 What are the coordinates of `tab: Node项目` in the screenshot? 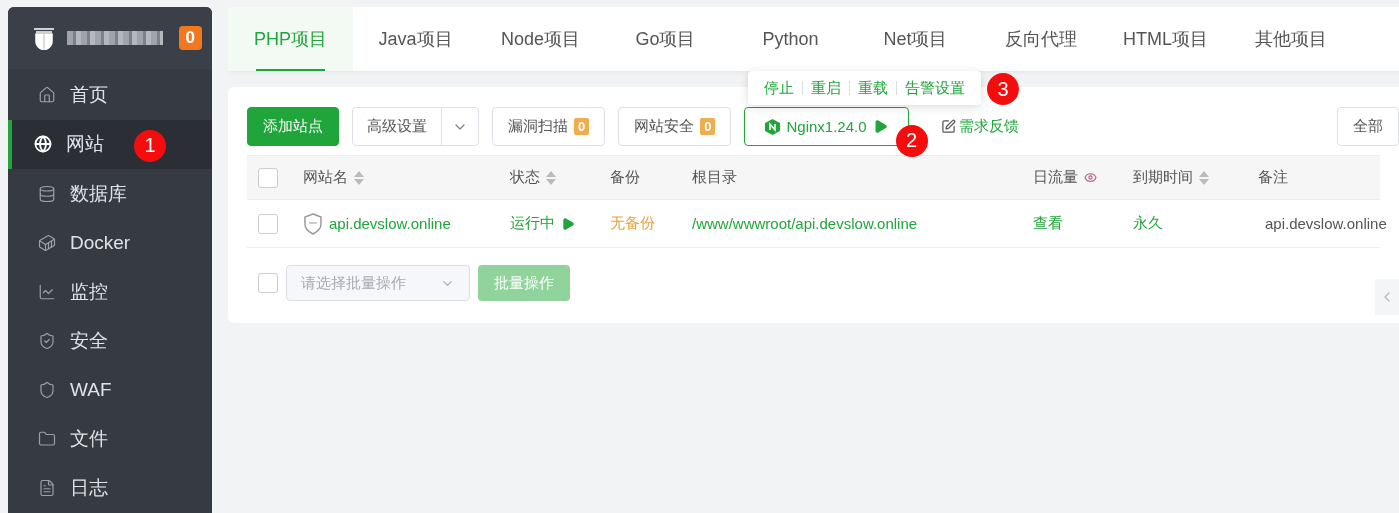 It's located at (540, 39).